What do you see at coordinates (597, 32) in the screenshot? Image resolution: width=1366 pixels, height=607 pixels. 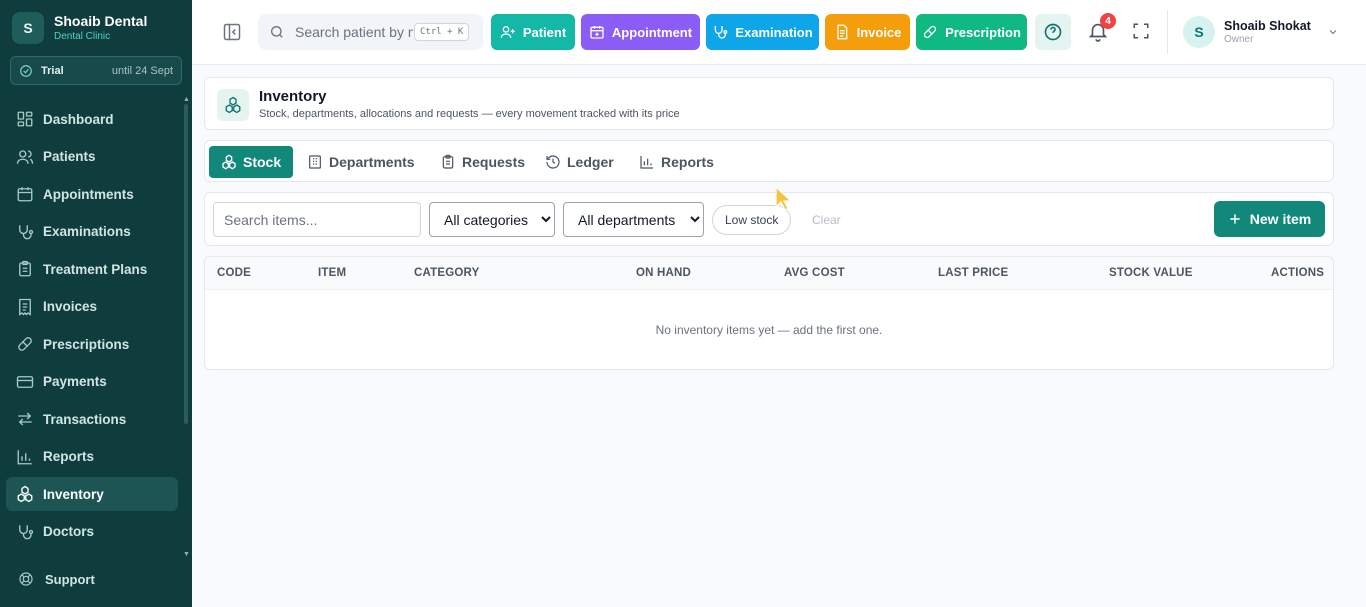 I see `calendar-plus-icon` at bounding box center [597, 32].